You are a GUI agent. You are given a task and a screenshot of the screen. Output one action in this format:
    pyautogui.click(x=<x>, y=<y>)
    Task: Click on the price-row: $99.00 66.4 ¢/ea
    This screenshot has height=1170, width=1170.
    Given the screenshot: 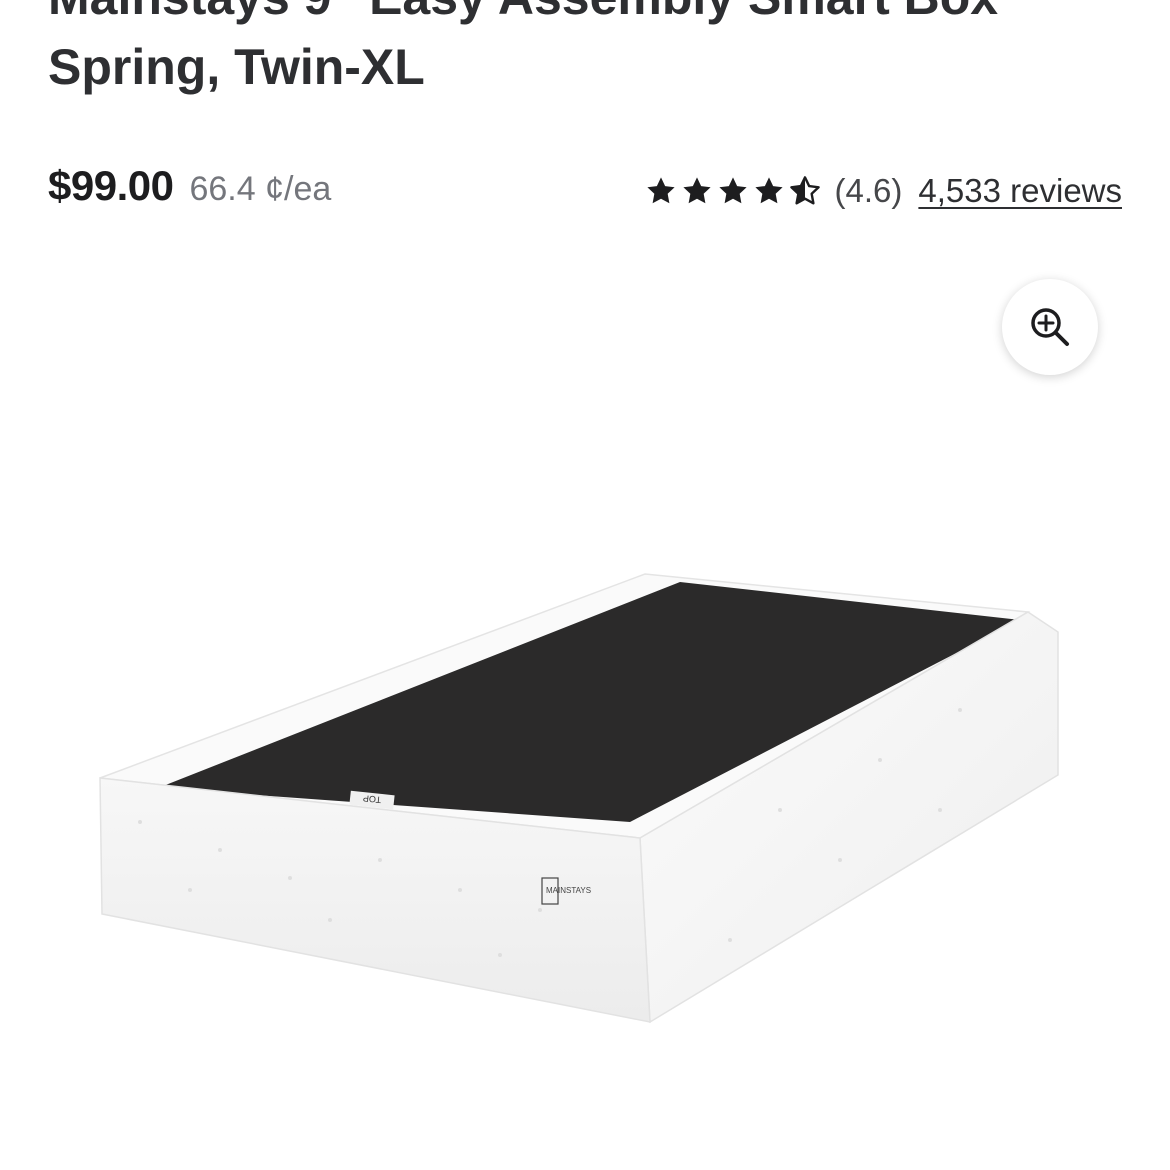 What is the action you would take?
    pyautogui.click(x=189, y=191)
    